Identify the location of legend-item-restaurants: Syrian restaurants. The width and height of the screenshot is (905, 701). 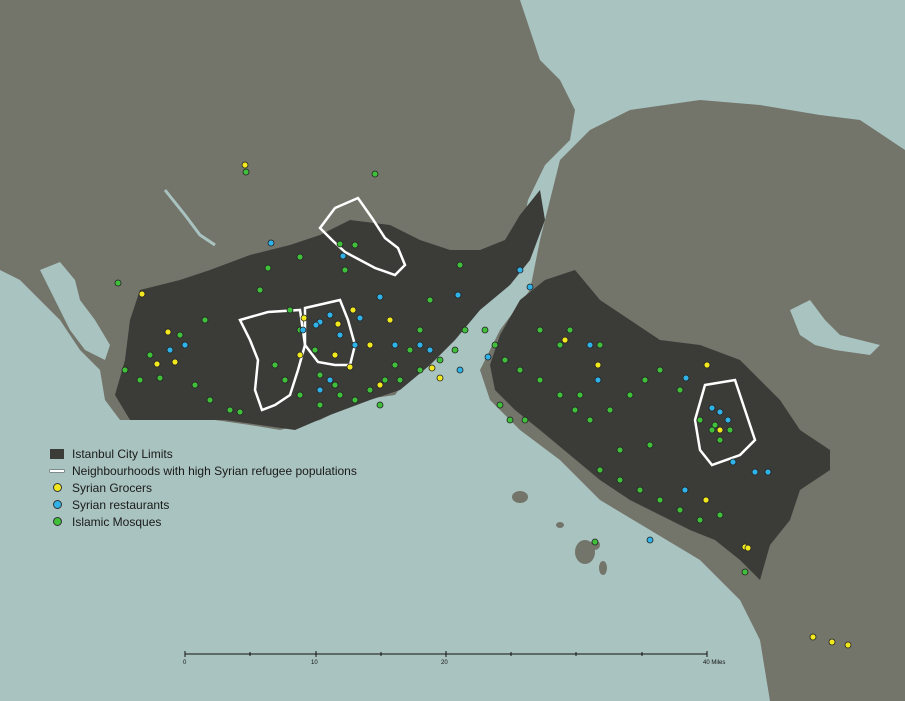
(203, 504).